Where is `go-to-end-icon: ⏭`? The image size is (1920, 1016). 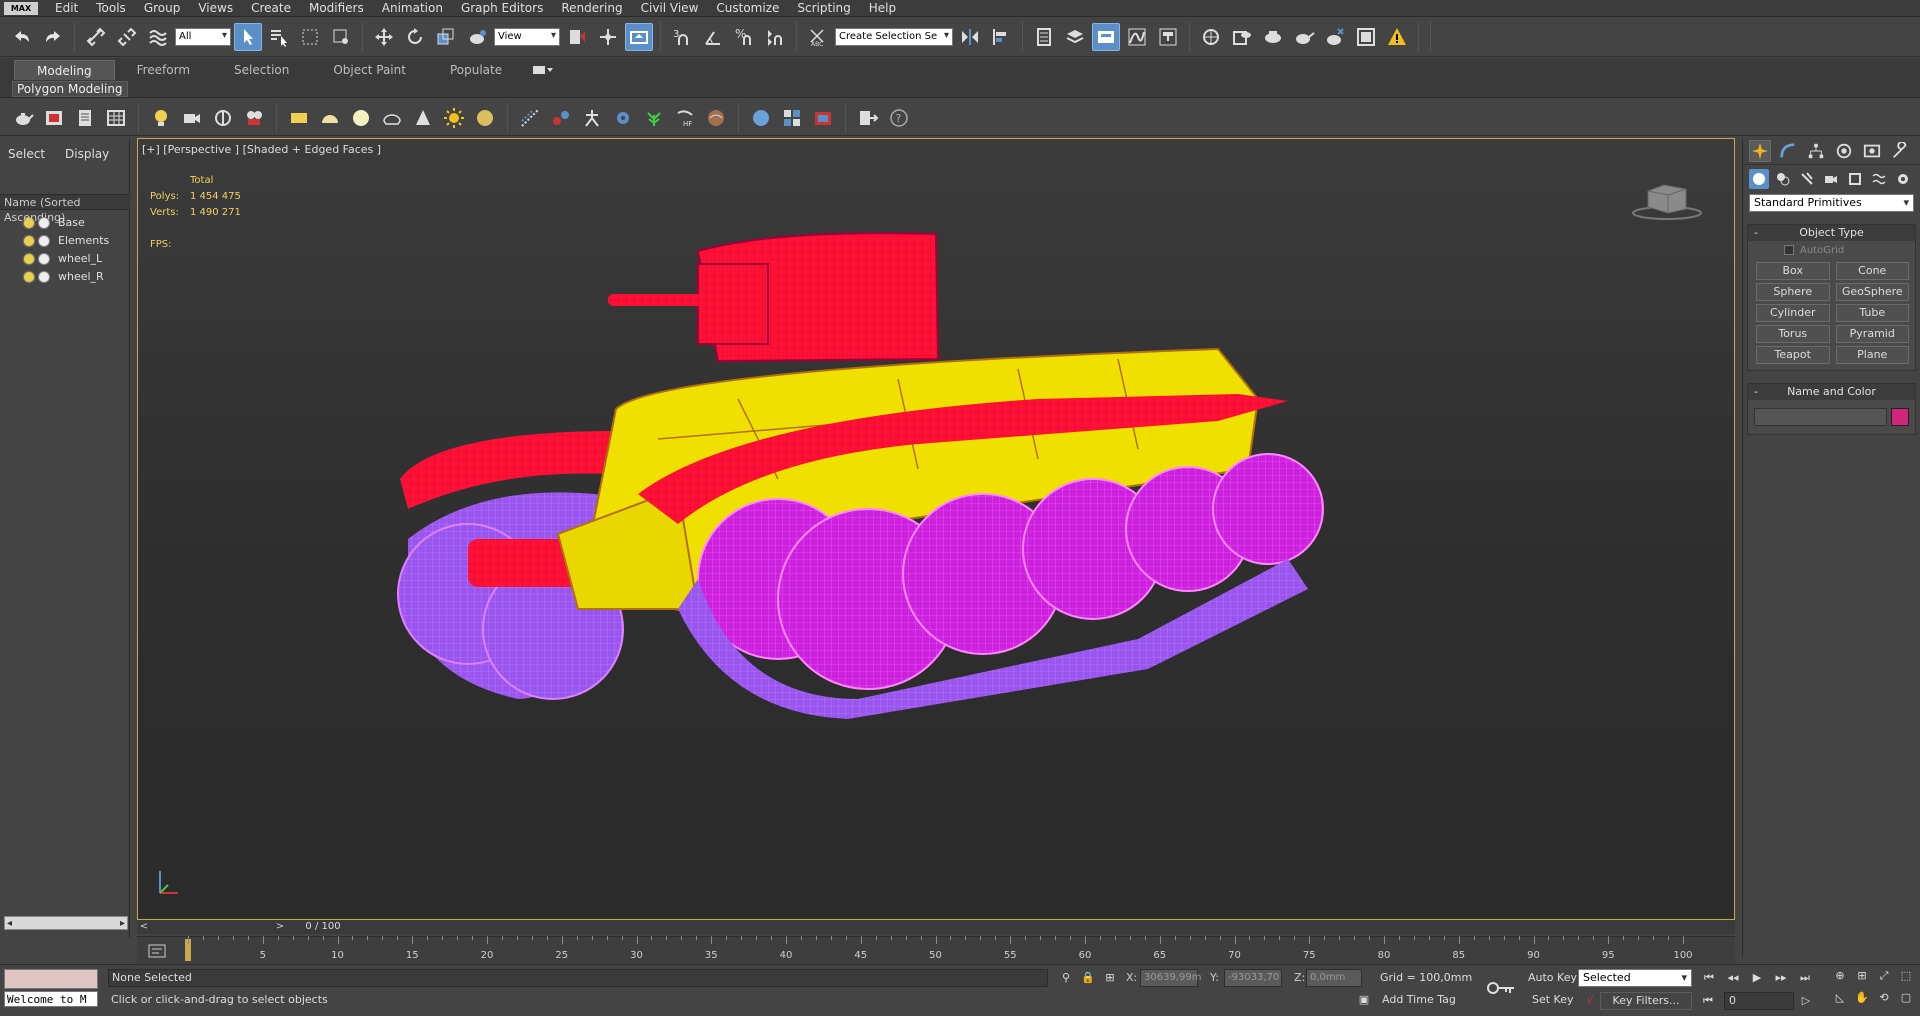 go-to-end-icon: ⏭ is located at coordinates (1805, 978).